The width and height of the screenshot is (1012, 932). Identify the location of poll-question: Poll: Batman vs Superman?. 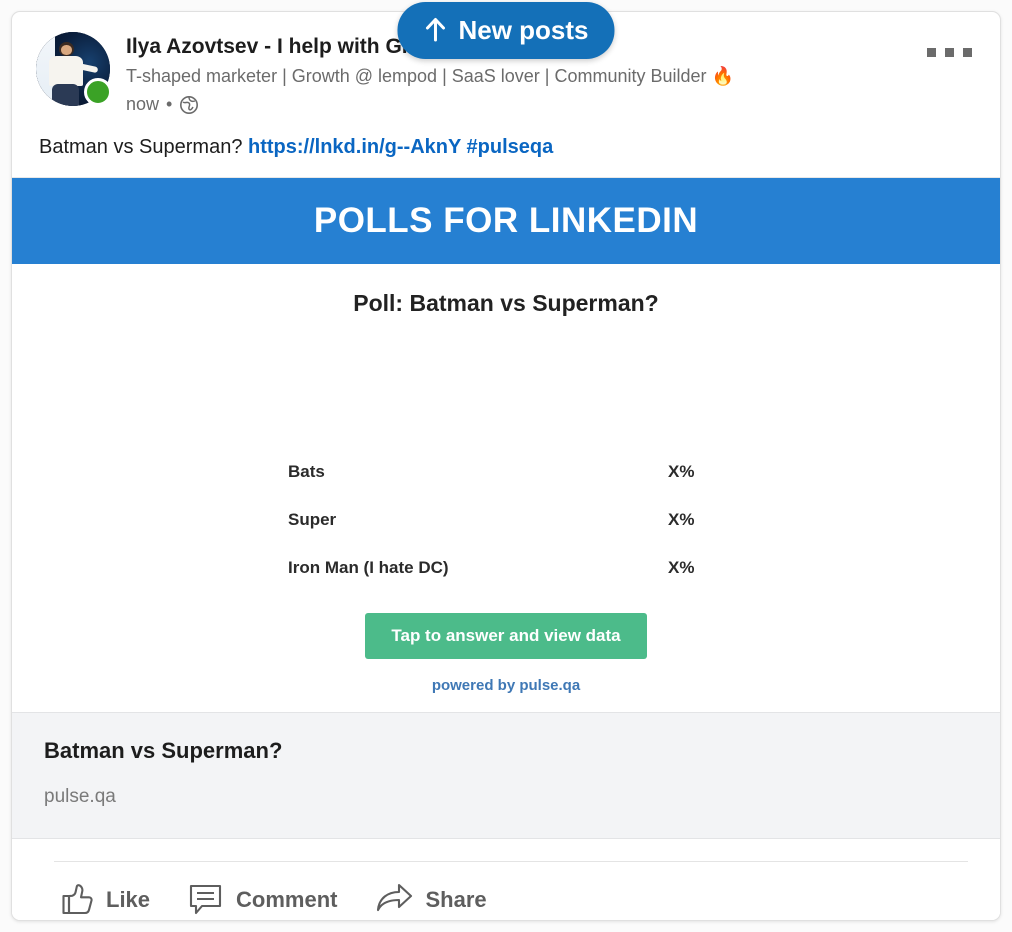
(506, 303).